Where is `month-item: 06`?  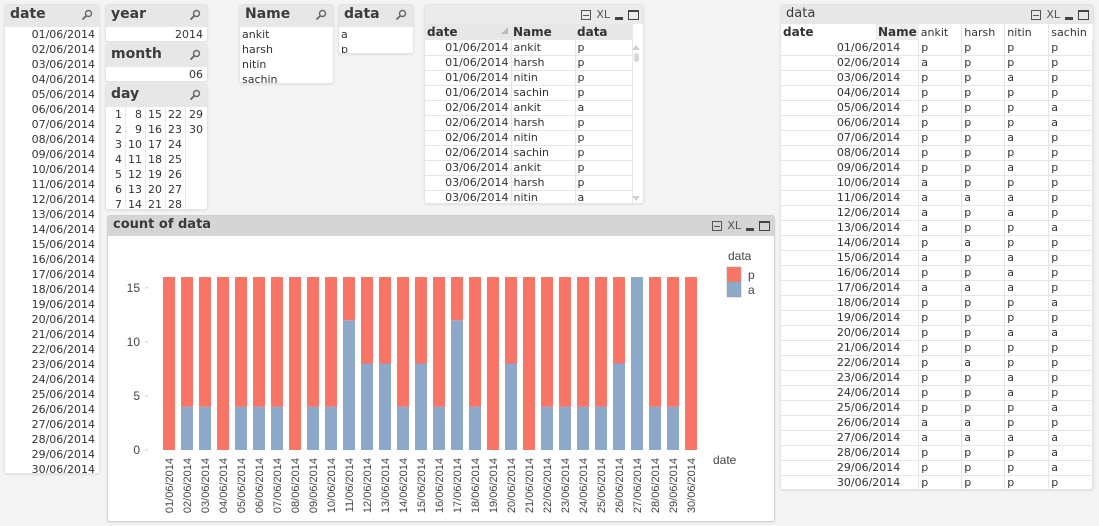
month-item: 06 is located at coordinates (156, 74).